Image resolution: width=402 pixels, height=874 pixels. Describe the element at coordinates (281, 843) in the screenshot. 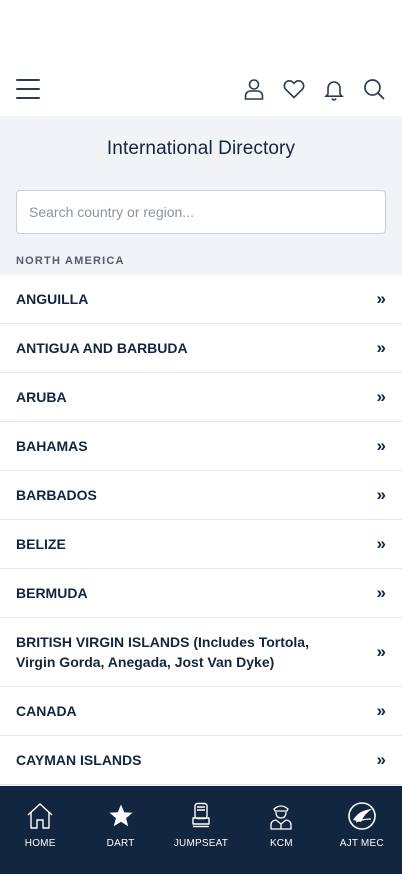

I see `nav-label: KCM` at that location.